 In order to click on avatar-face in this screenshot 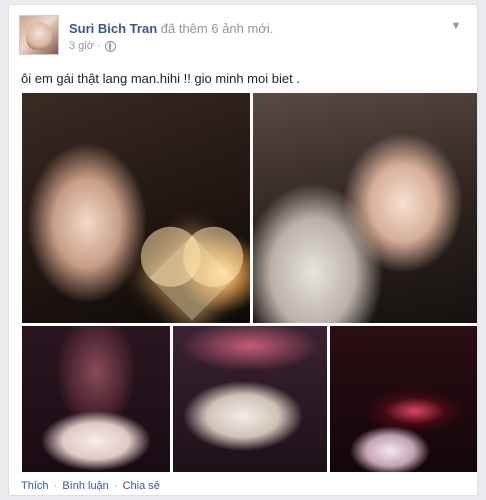, I will do `click(39, 36)`.